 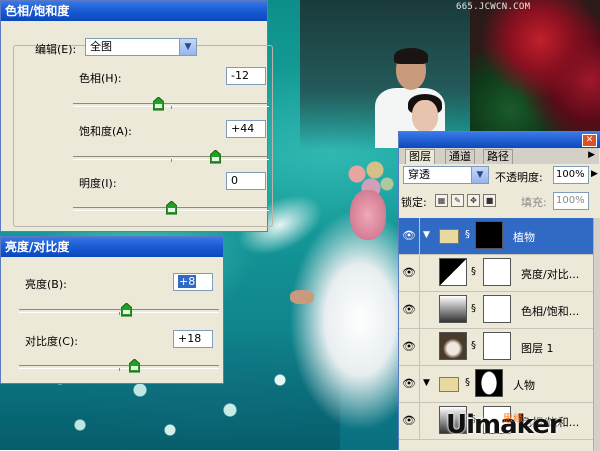 What do you see at coordinates (215, 157) in the screenshot?
I see `saturation-slider-thumb` at bounding box center [215, 157].